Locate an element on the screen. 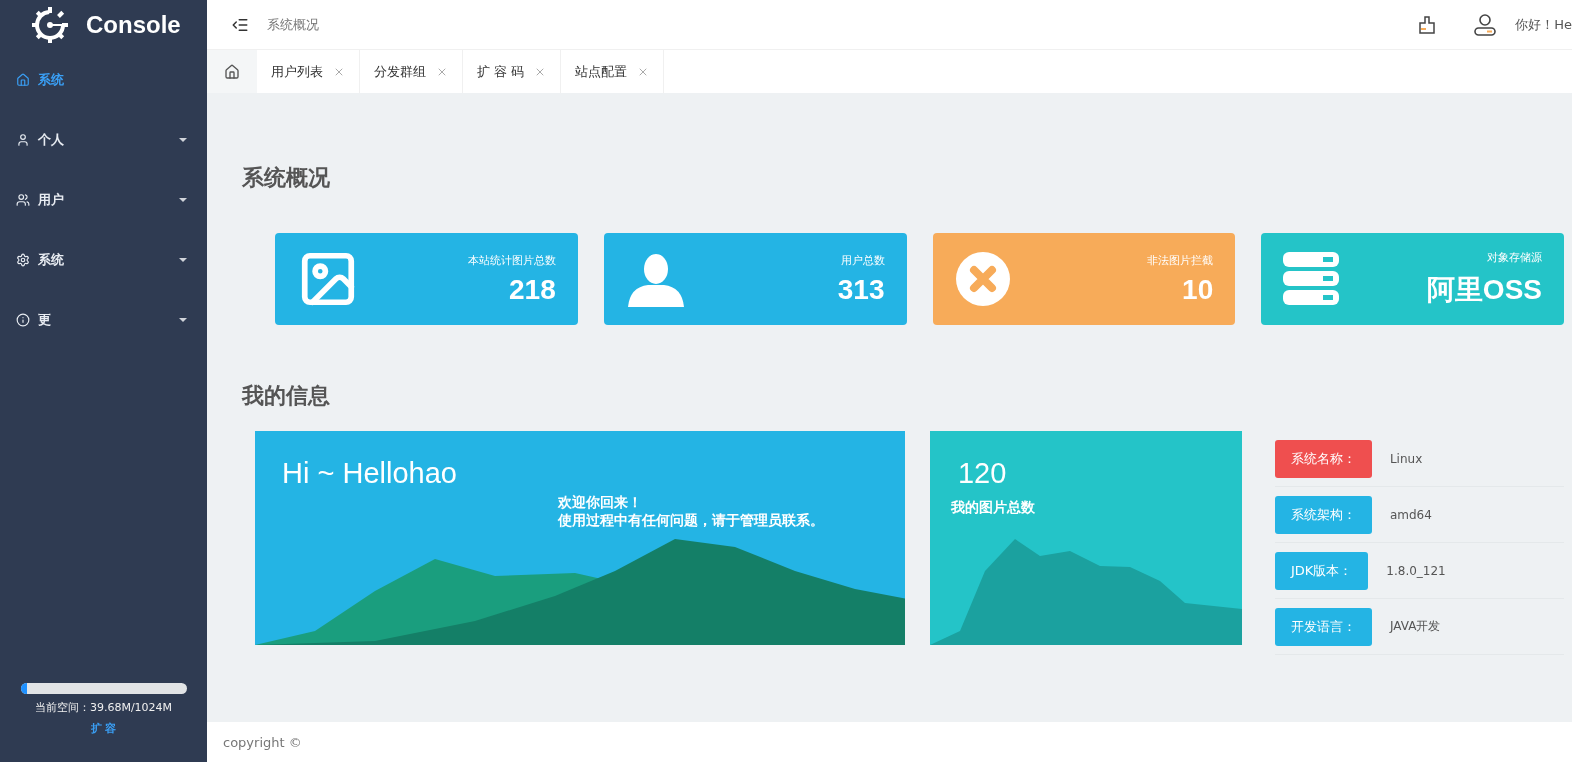 The image size is (1572, 762). info-icon is located at coordinates (23, 320).